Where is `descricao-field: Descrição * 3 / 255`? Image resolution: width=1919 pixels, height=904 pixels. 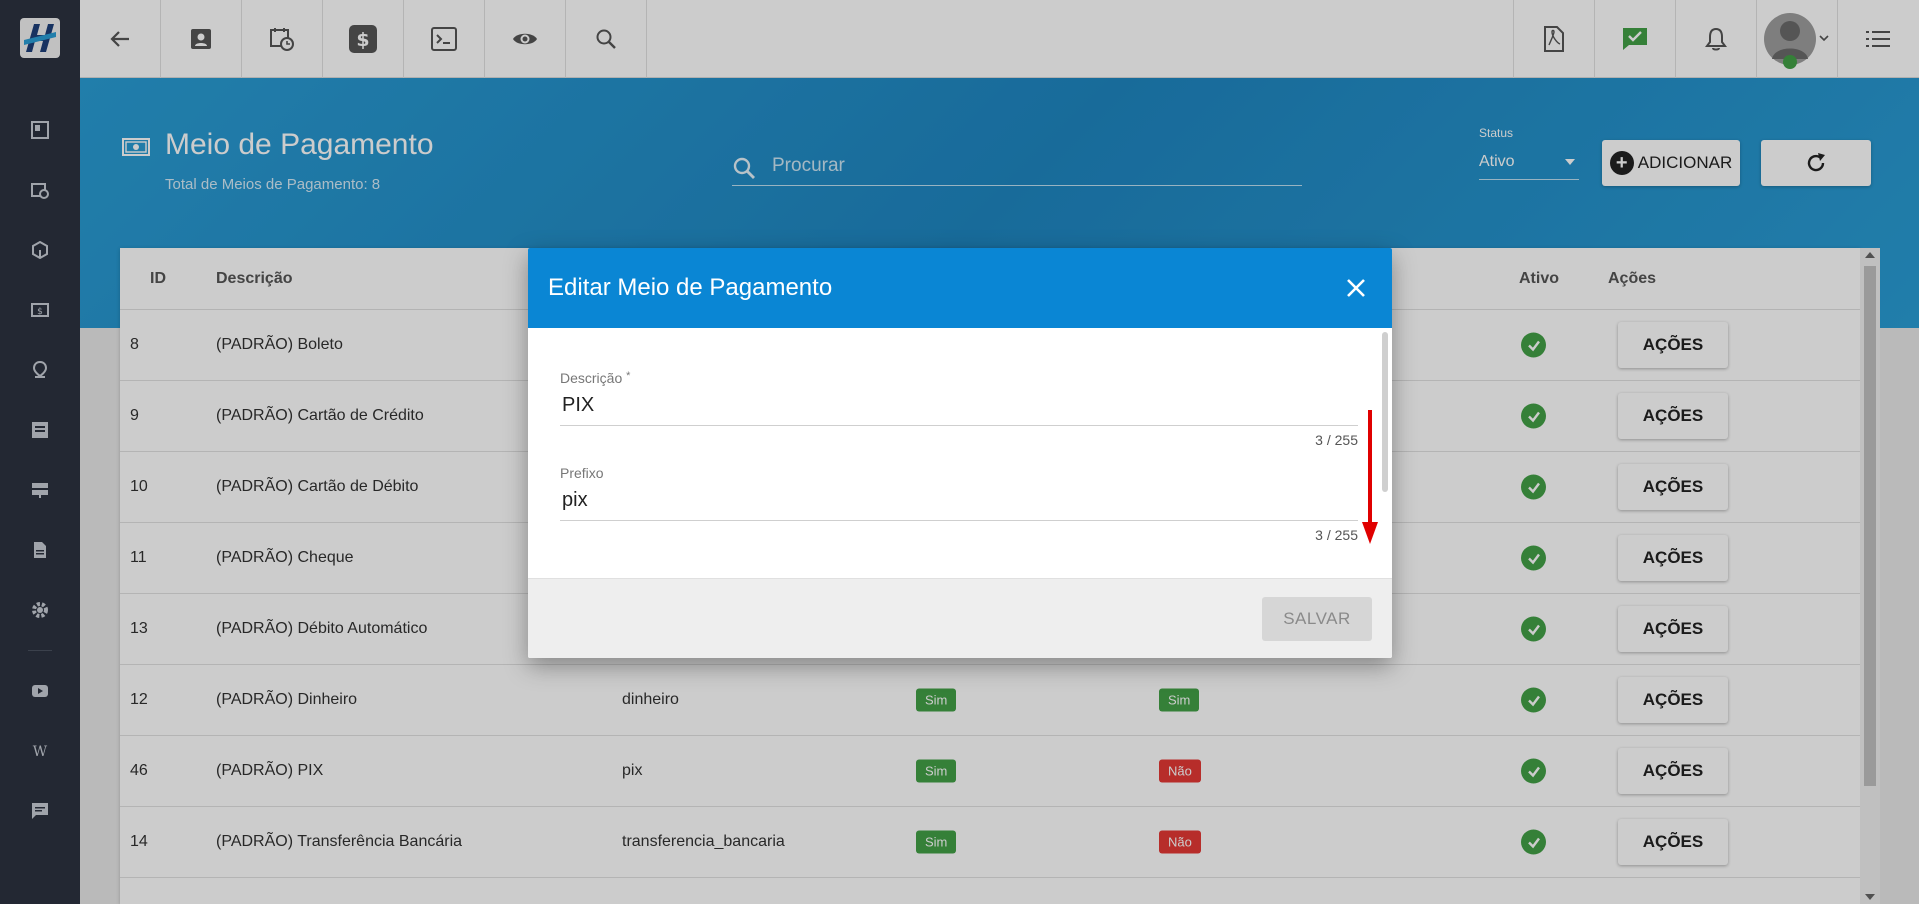 descricao-field: Descrição * 3 / 255 is located at coordinates (959, 409).